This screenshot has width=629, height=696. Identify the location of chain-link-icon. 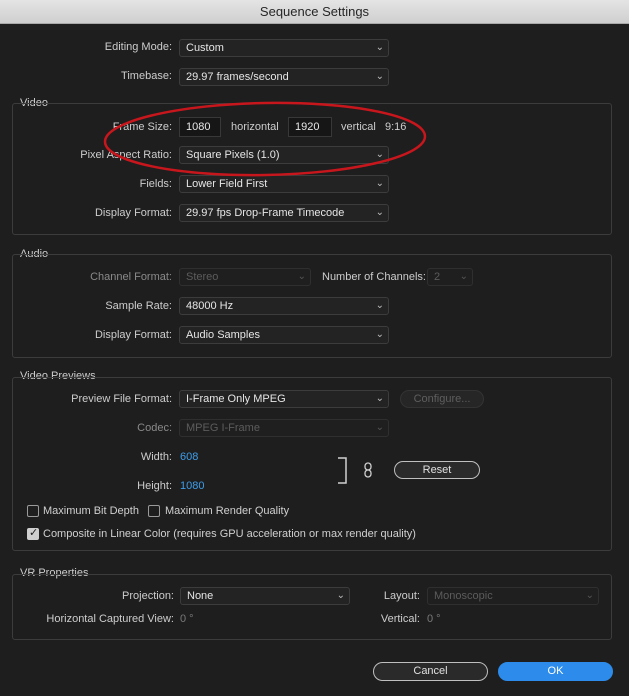
(368, 470).